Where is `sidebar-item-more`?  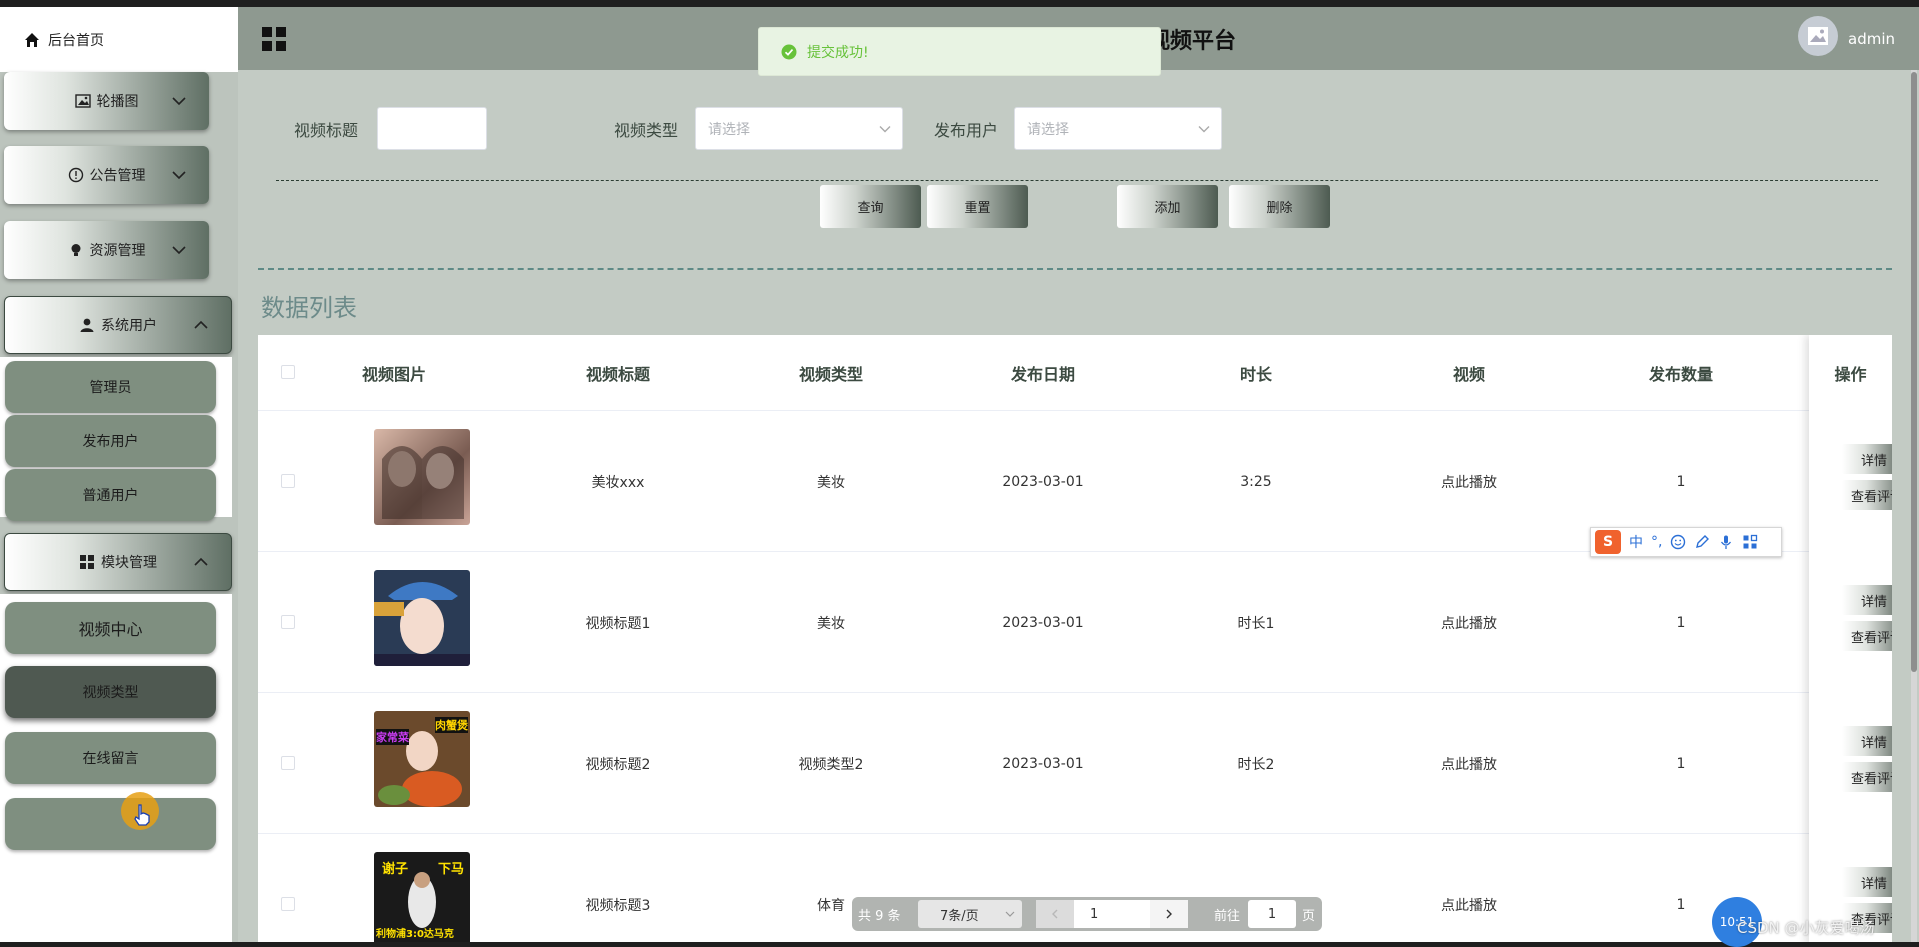
sidebar-item-more is located at coordinates (110, 824).